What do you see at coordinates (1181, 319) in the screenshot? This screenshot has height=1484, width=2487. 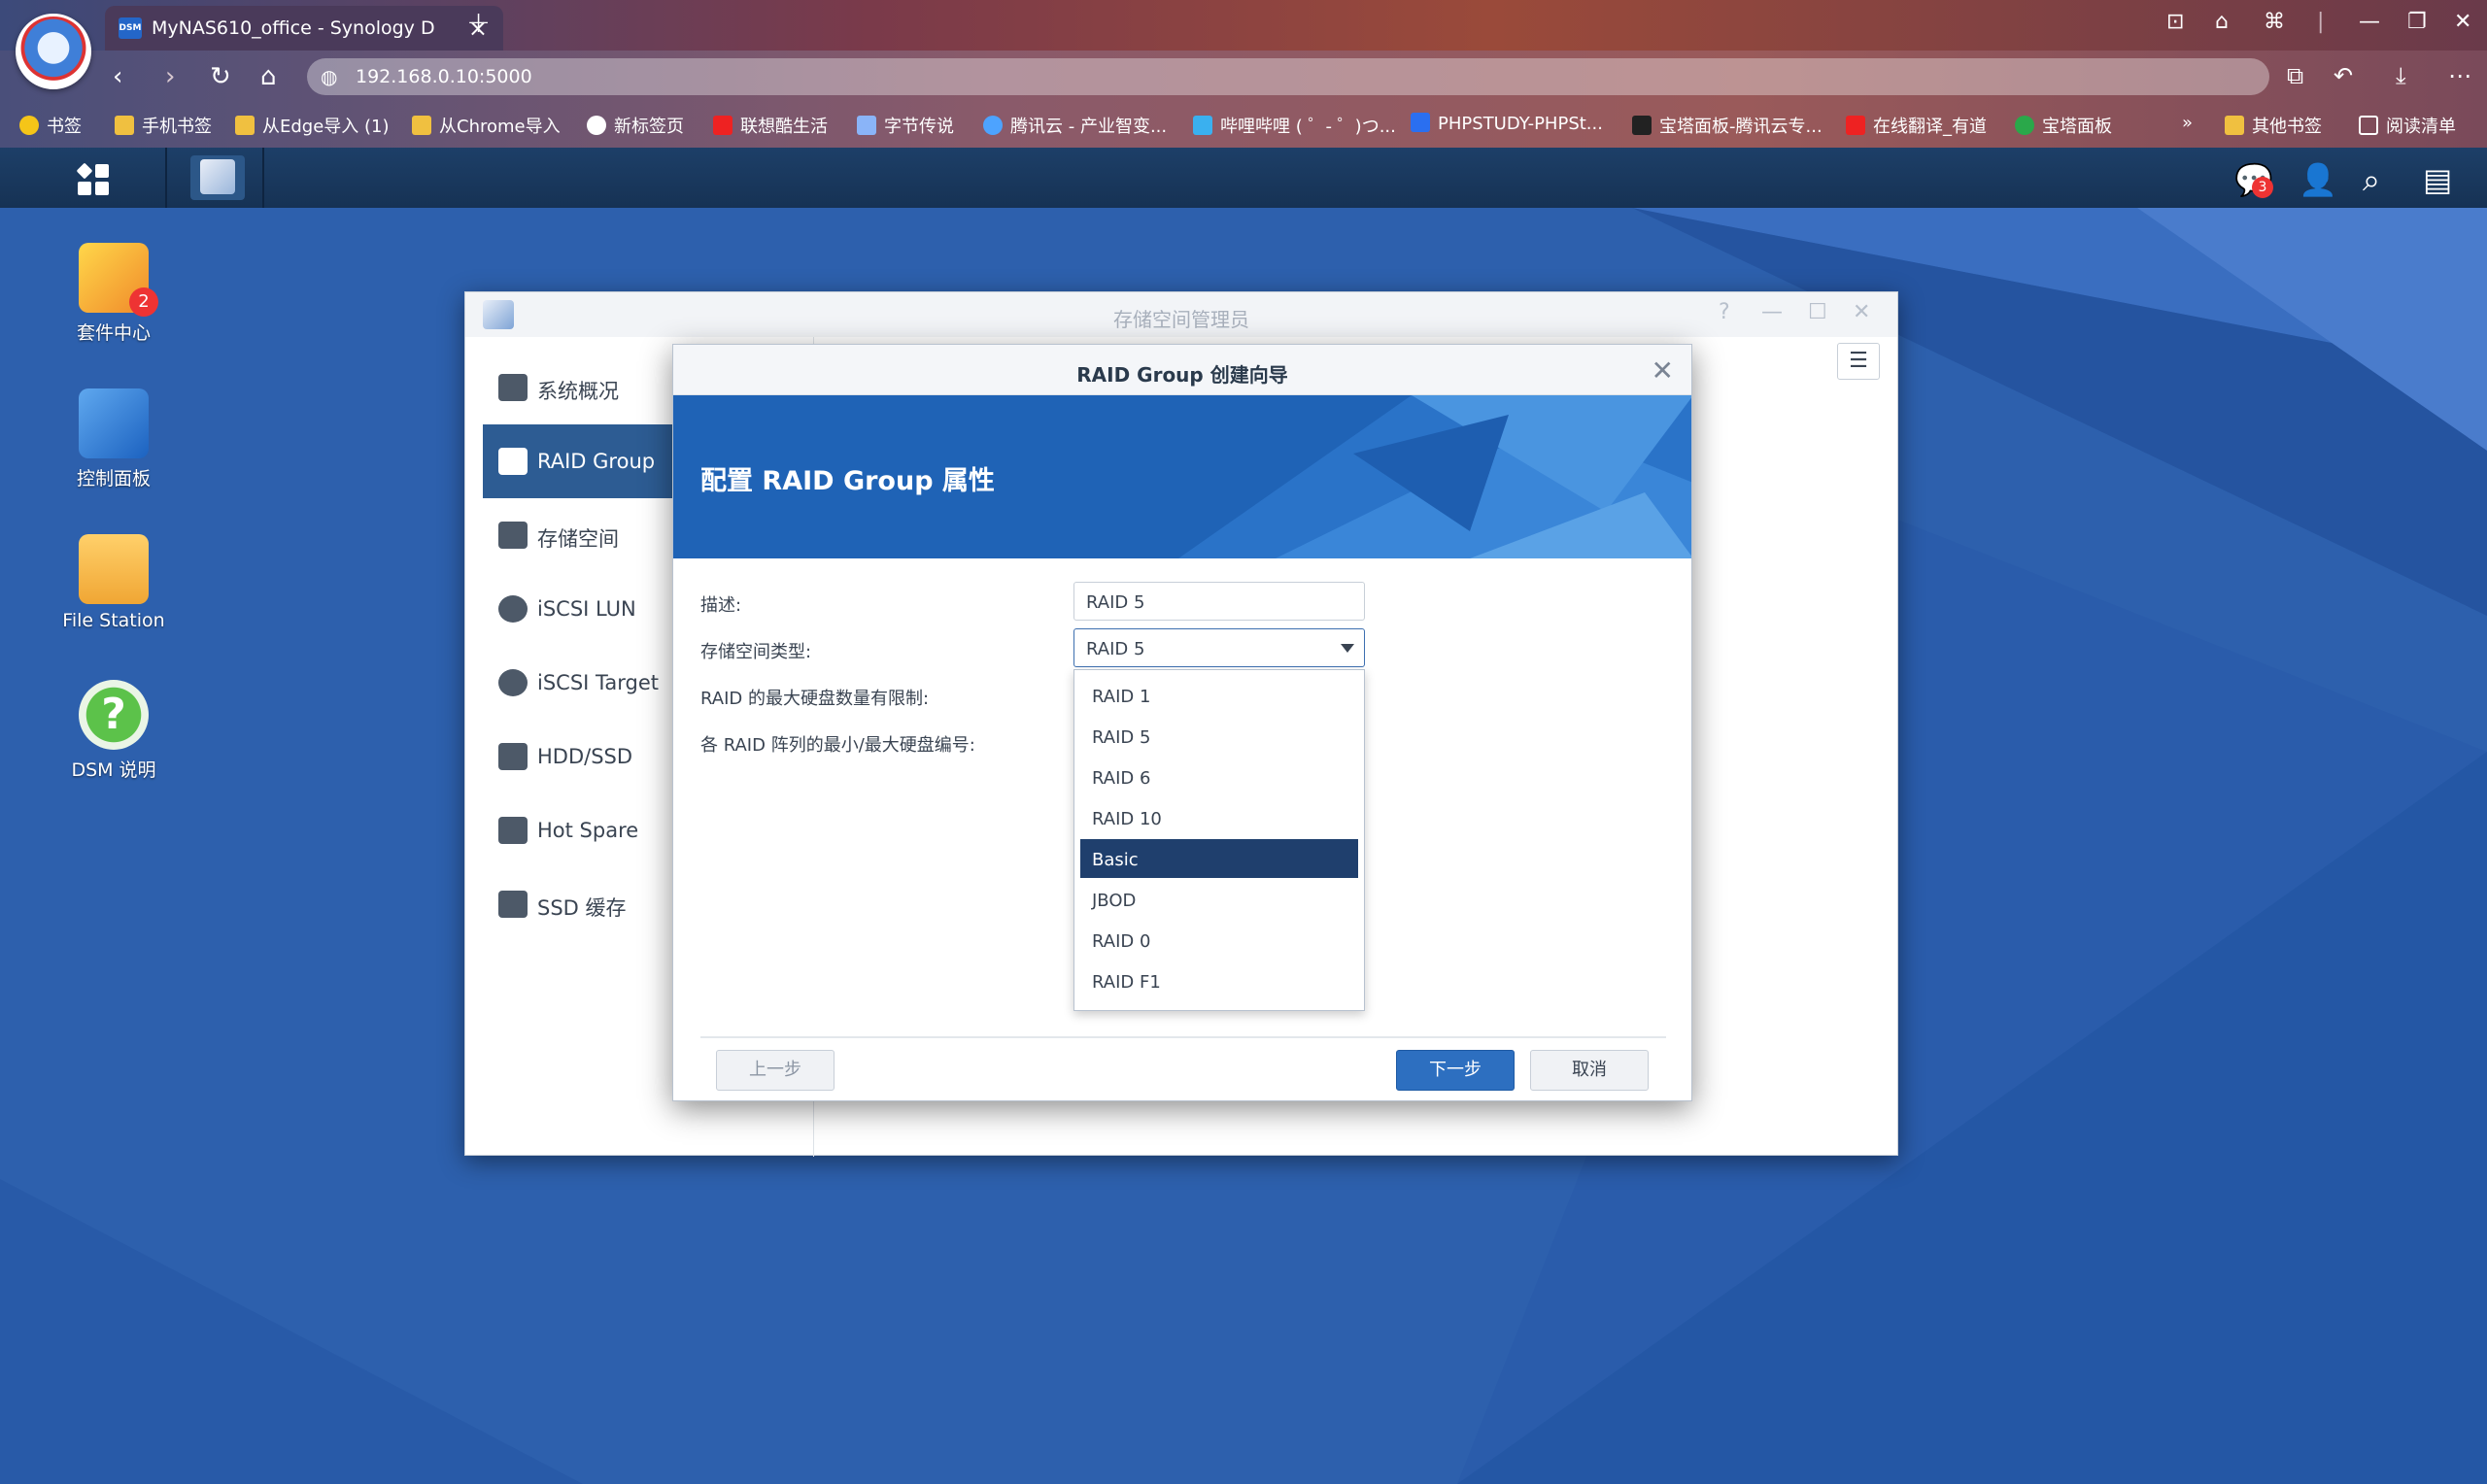 I see `window-title: 存储空间管理员` at bounding box center [1181, 319].